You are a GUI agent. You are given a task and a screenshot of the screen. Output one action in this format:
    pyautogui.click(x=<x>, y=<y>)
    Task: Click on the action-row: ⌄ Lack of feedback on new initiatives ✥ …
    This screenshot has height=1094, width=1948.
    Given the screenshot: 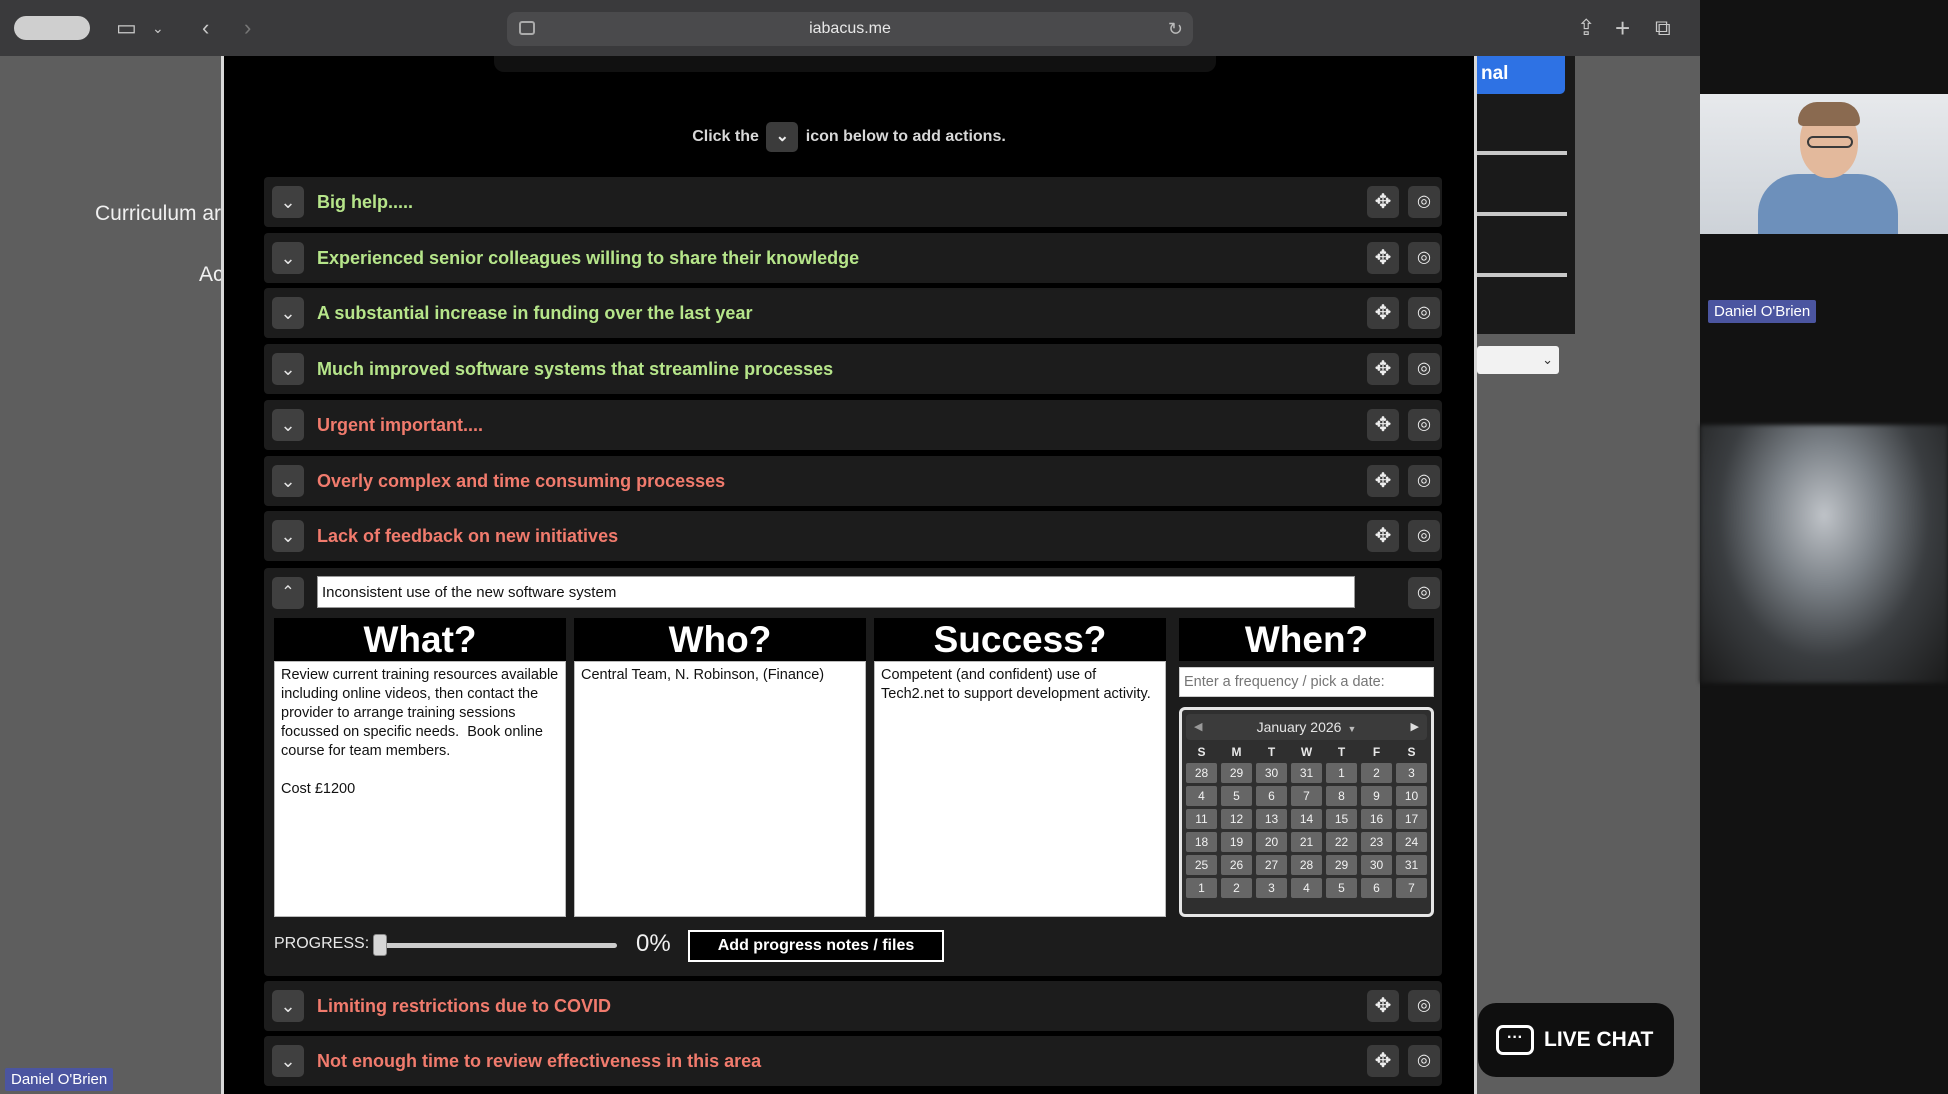 What is the action you would take?
    pyautogui.click(x=853, y=536)
    